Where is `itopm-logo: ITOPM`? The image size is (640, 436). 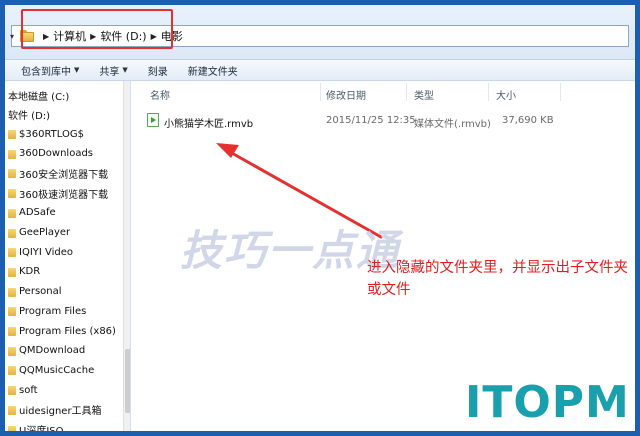 itopm-logo: ITOPM is located at coordinates (544, 400).